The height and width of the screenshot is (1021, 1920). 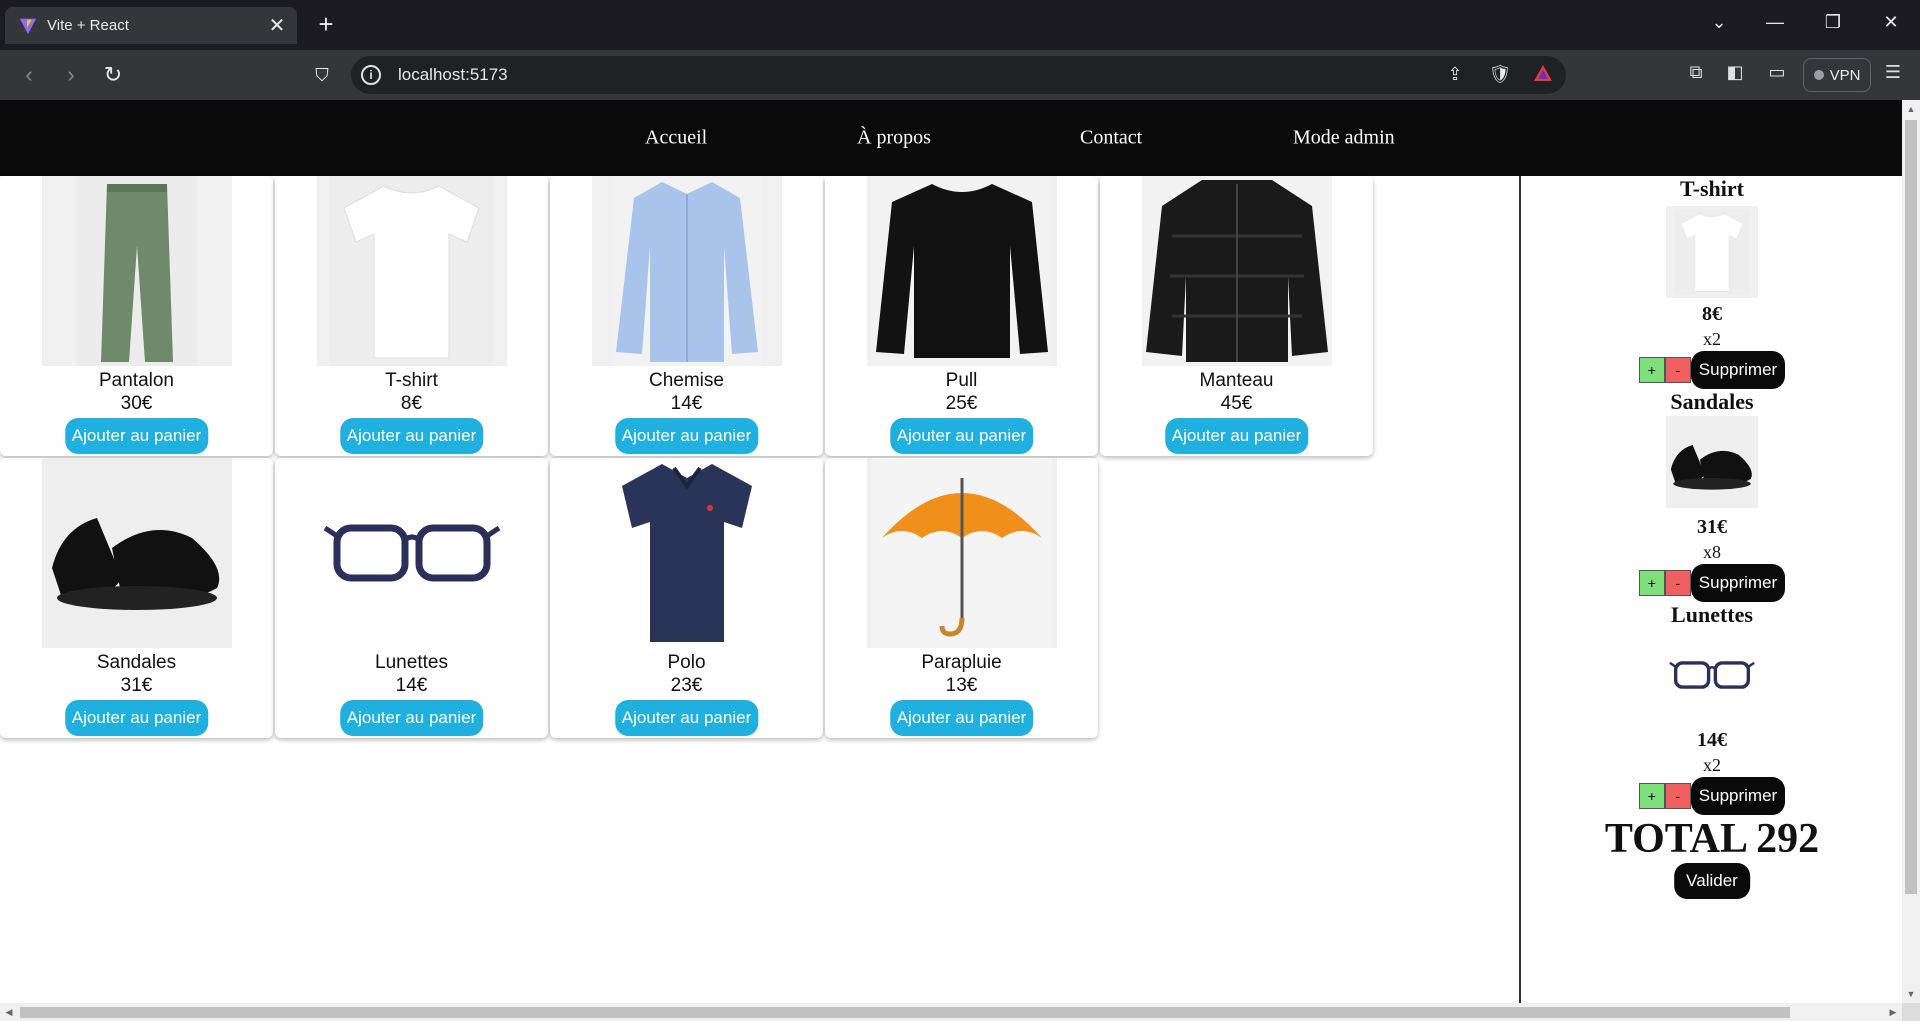 What do you see at coordinates (1696, 72) in the screenshot?
I see `extensions-icon: ⧉` at bounding box center [1696, 72].